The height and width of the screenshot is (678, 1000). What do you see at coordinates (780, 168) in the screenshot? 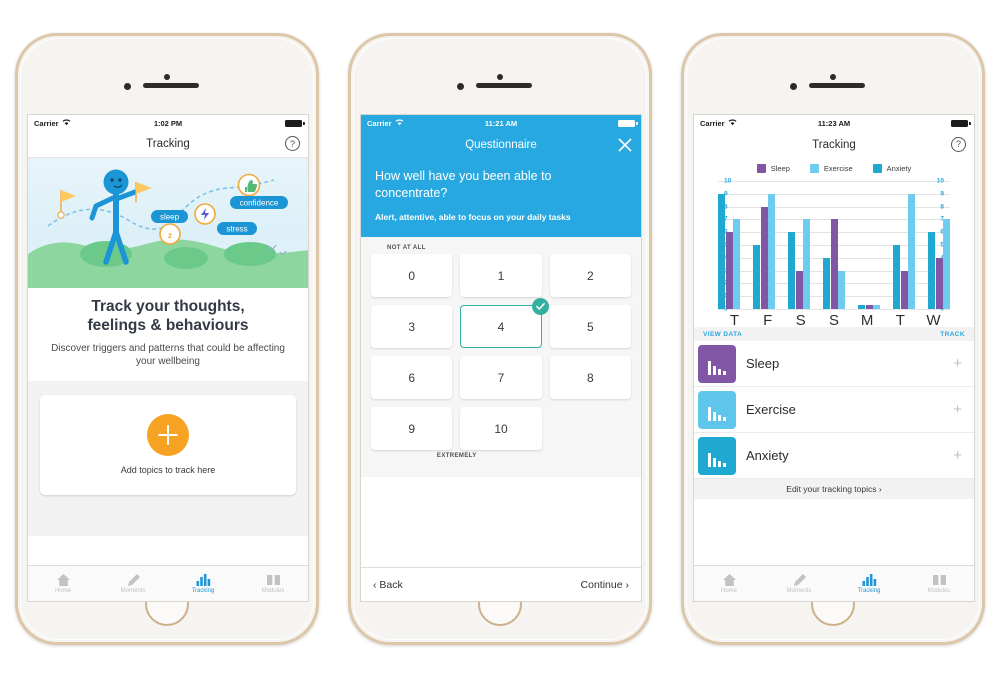
I see `legend-label-sleep: Sleep` at bounding box center [780, 168].